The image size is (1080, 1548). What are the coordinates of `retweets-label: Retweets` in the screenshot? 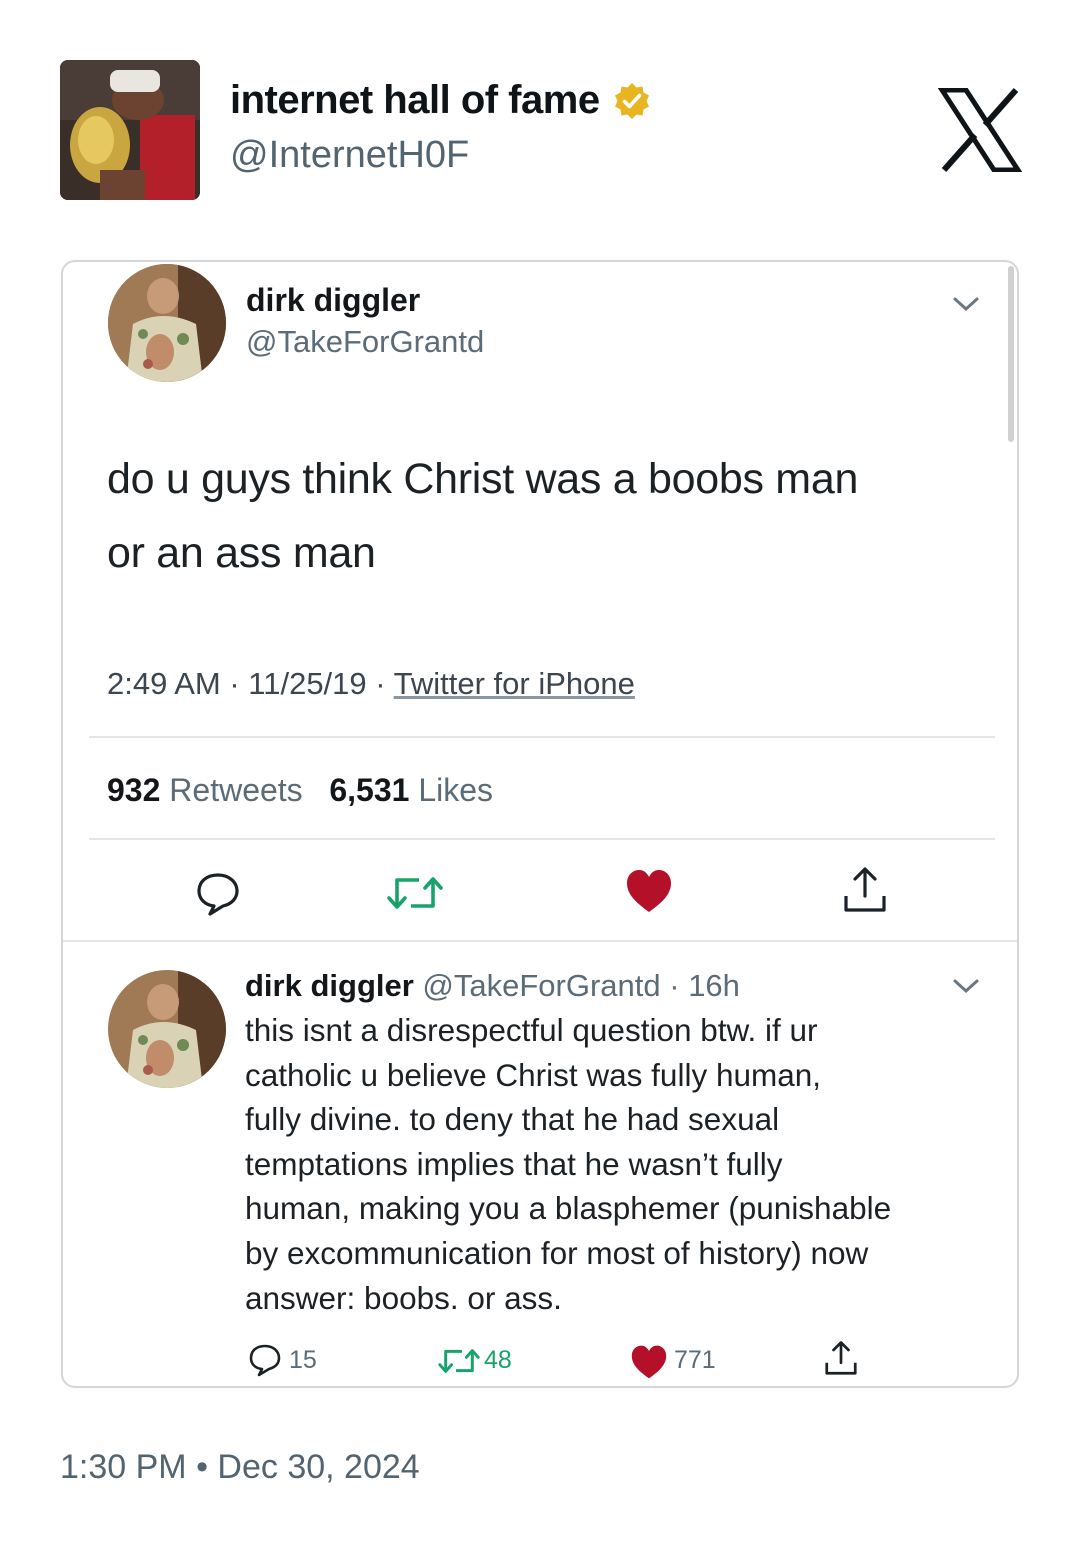 It's located at (231, 790).